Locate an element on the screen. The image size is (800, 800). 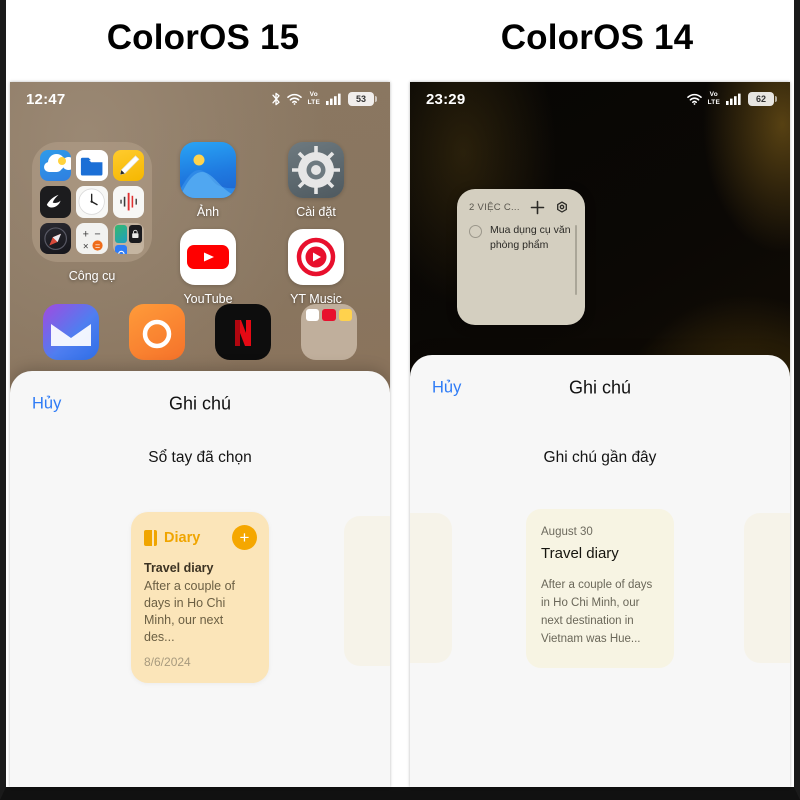
battery-indicator: 62 is located at coordinates (762, 99).